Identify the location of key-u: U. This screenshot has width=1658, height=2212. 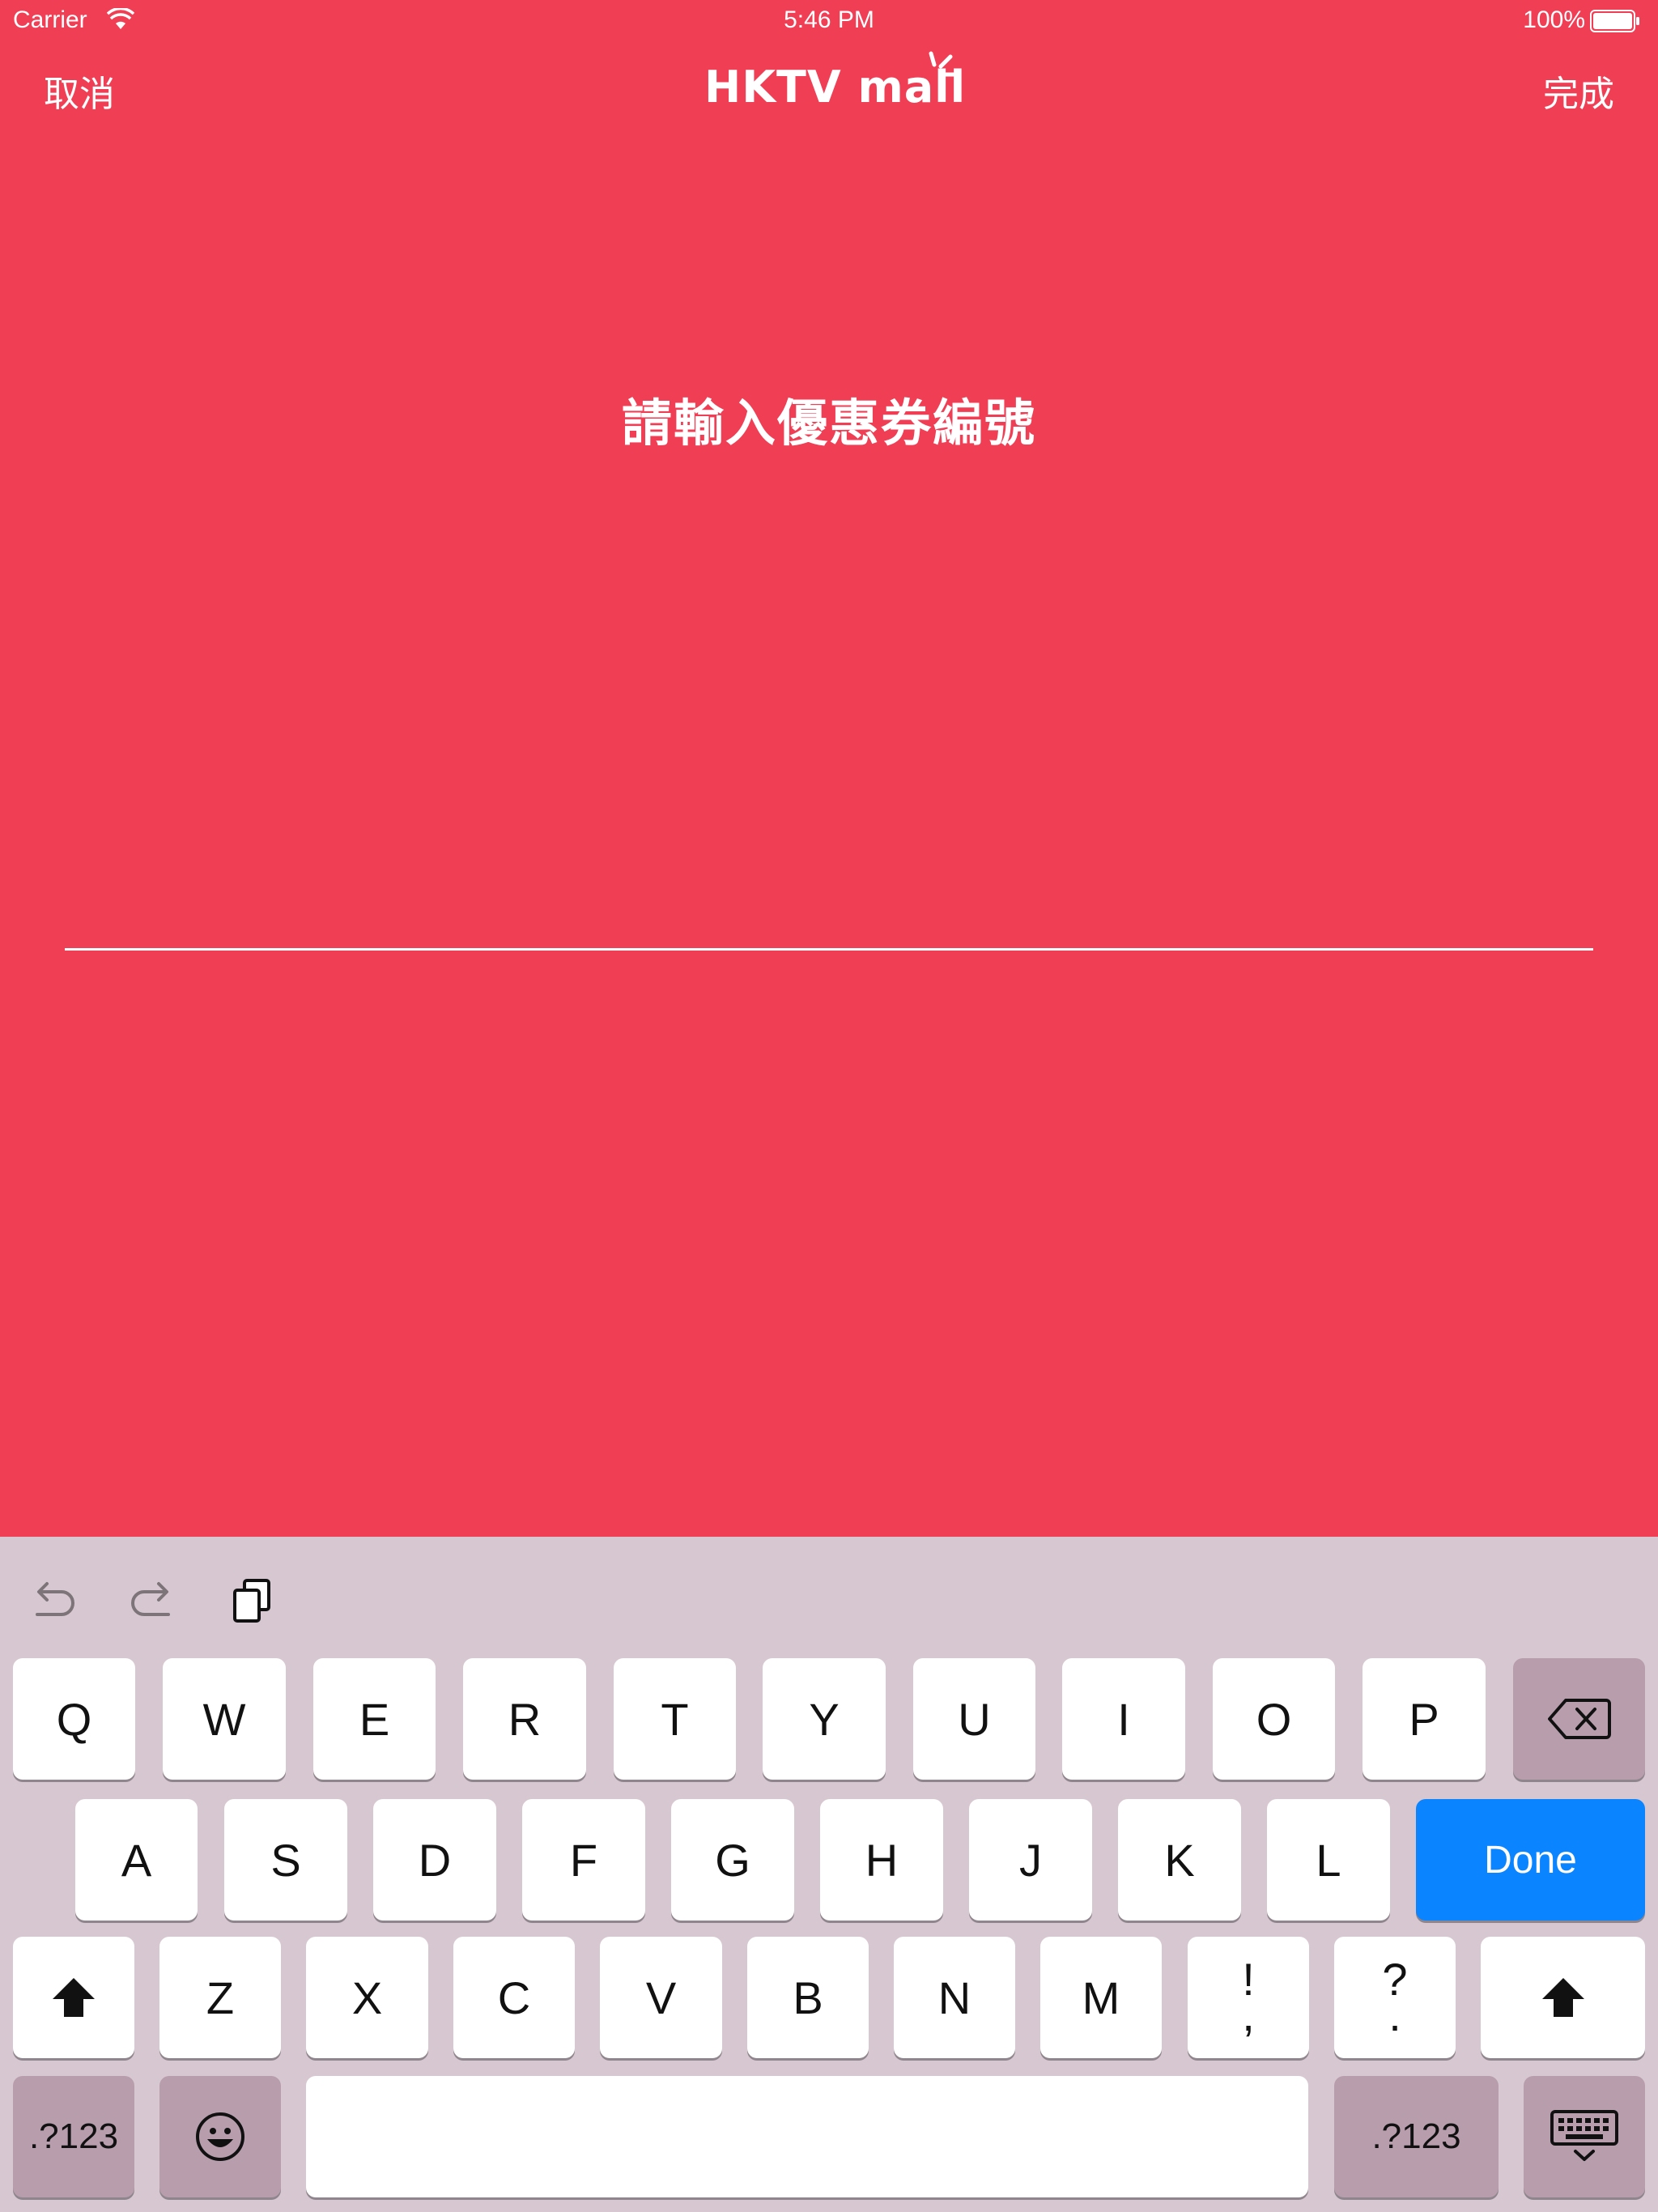
(974, 1719).